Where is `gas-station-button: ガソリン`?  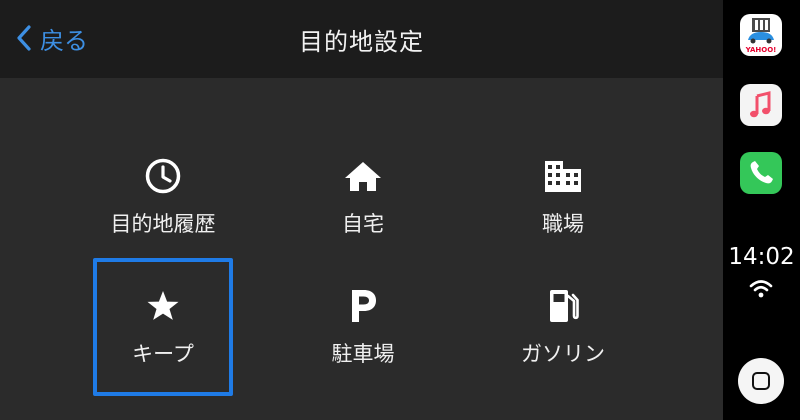
gas-station-button: ガソリン is located at coordinates (563, 327).